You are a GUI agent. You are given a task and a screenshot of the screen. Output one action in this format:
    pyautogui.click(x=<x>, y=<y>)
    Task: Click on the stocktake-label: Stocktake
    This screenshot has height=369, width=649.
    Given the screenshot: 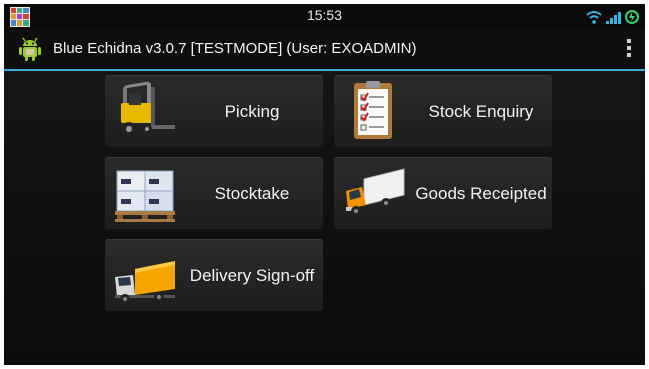 What is the action you would take?
    pyautogui.click(x=252, y=193)
    